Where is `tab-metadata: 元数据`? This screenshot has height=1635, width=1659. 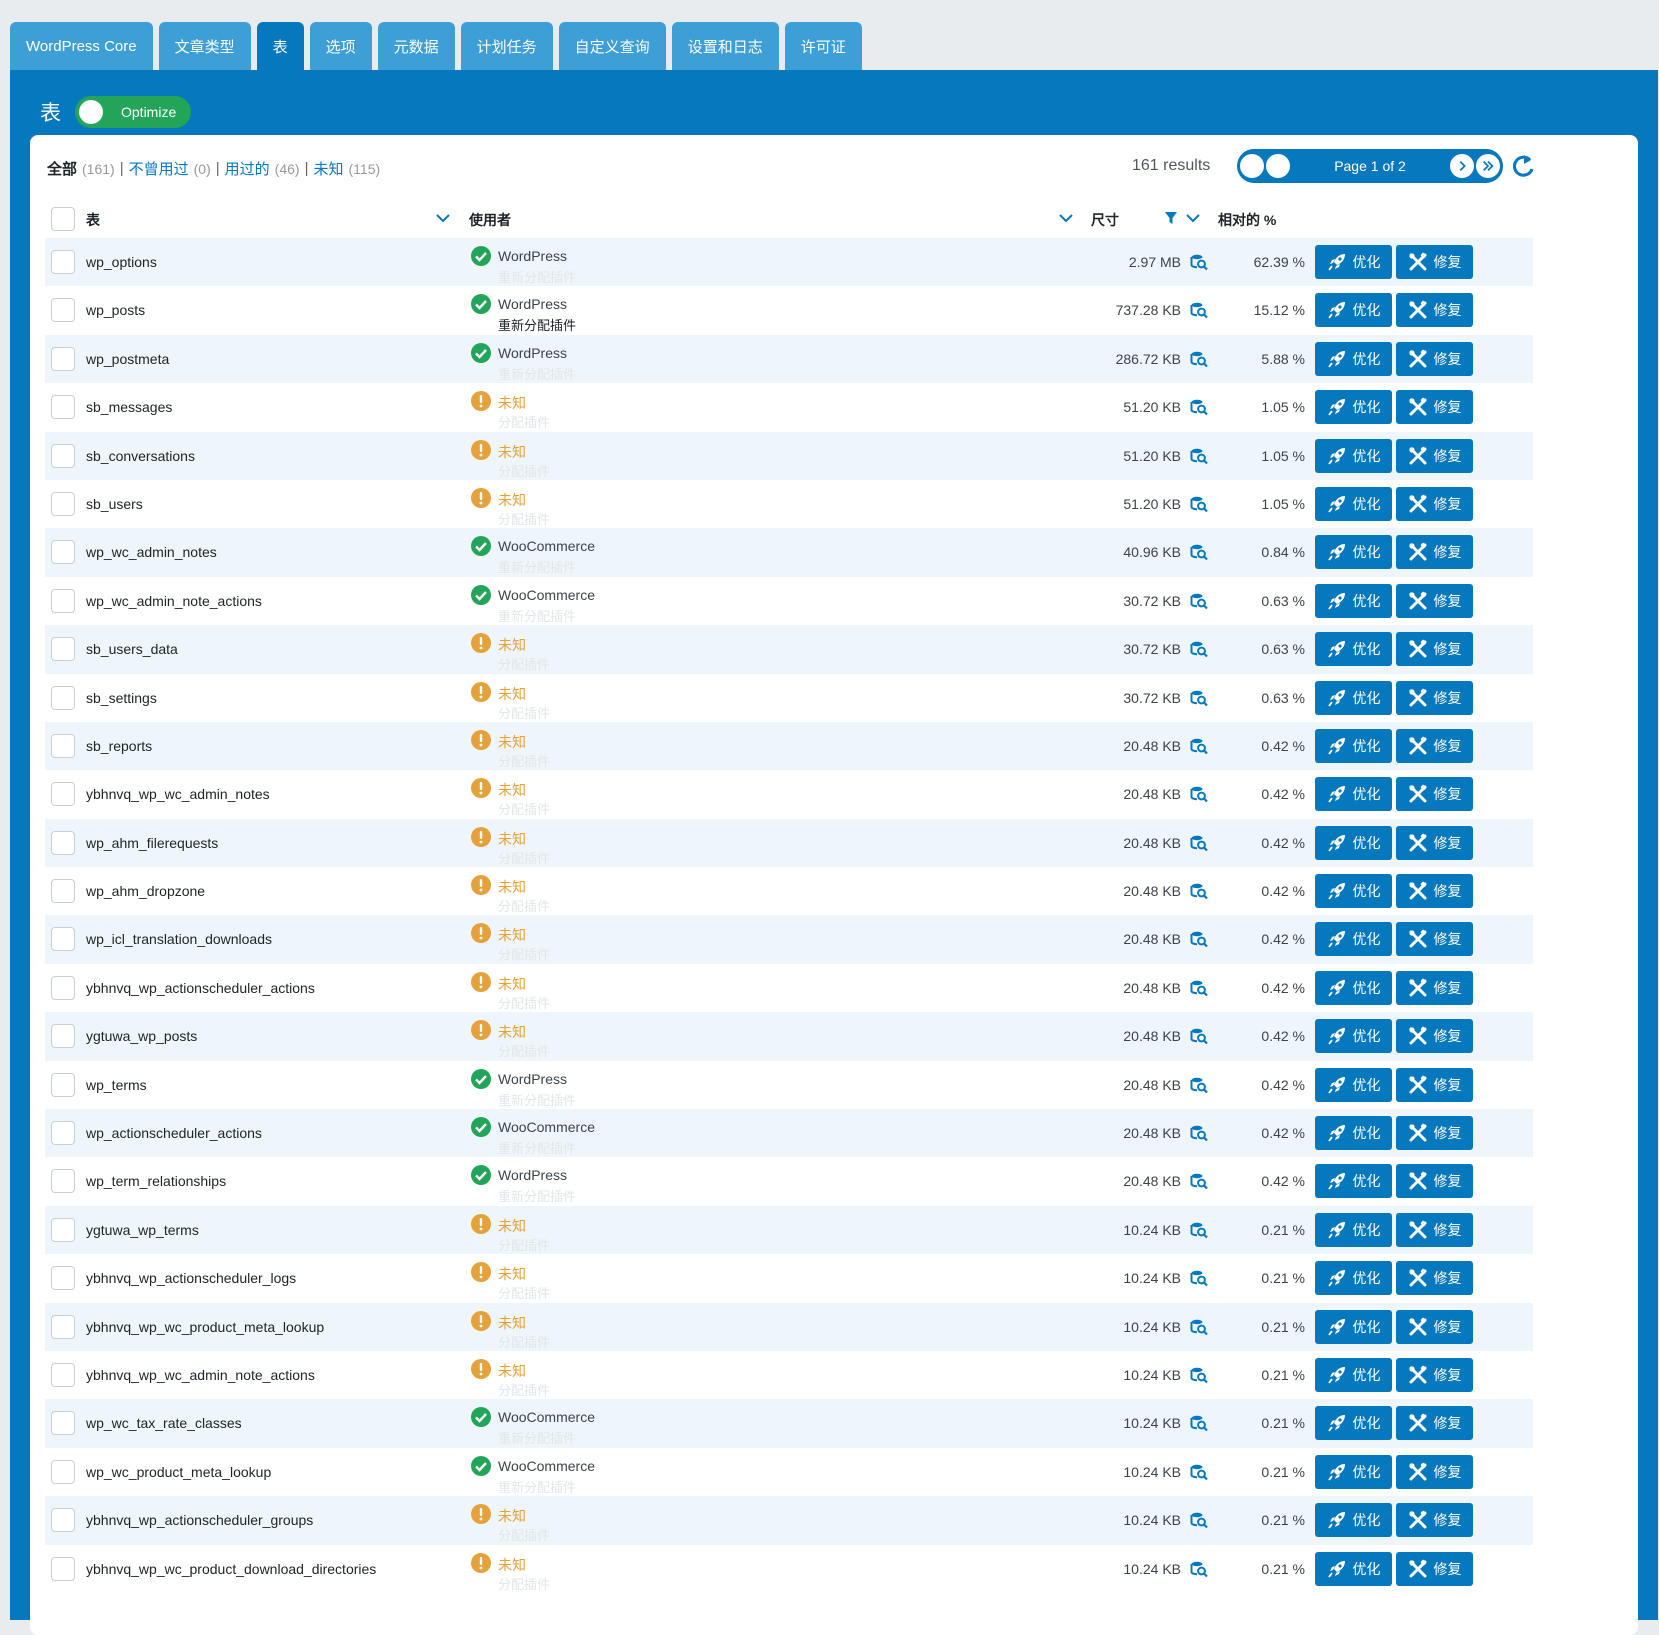
tab-metadata: 元数据 is located at coordinates (416, 46).